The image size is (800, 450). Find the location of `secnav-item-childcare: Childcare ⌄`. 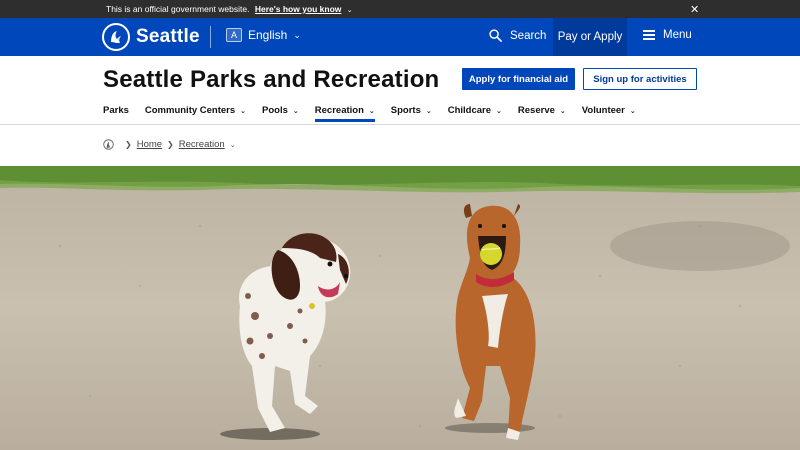

secnav-item-childcare: Childcare ⌄ is located at coordinates (475, 113).